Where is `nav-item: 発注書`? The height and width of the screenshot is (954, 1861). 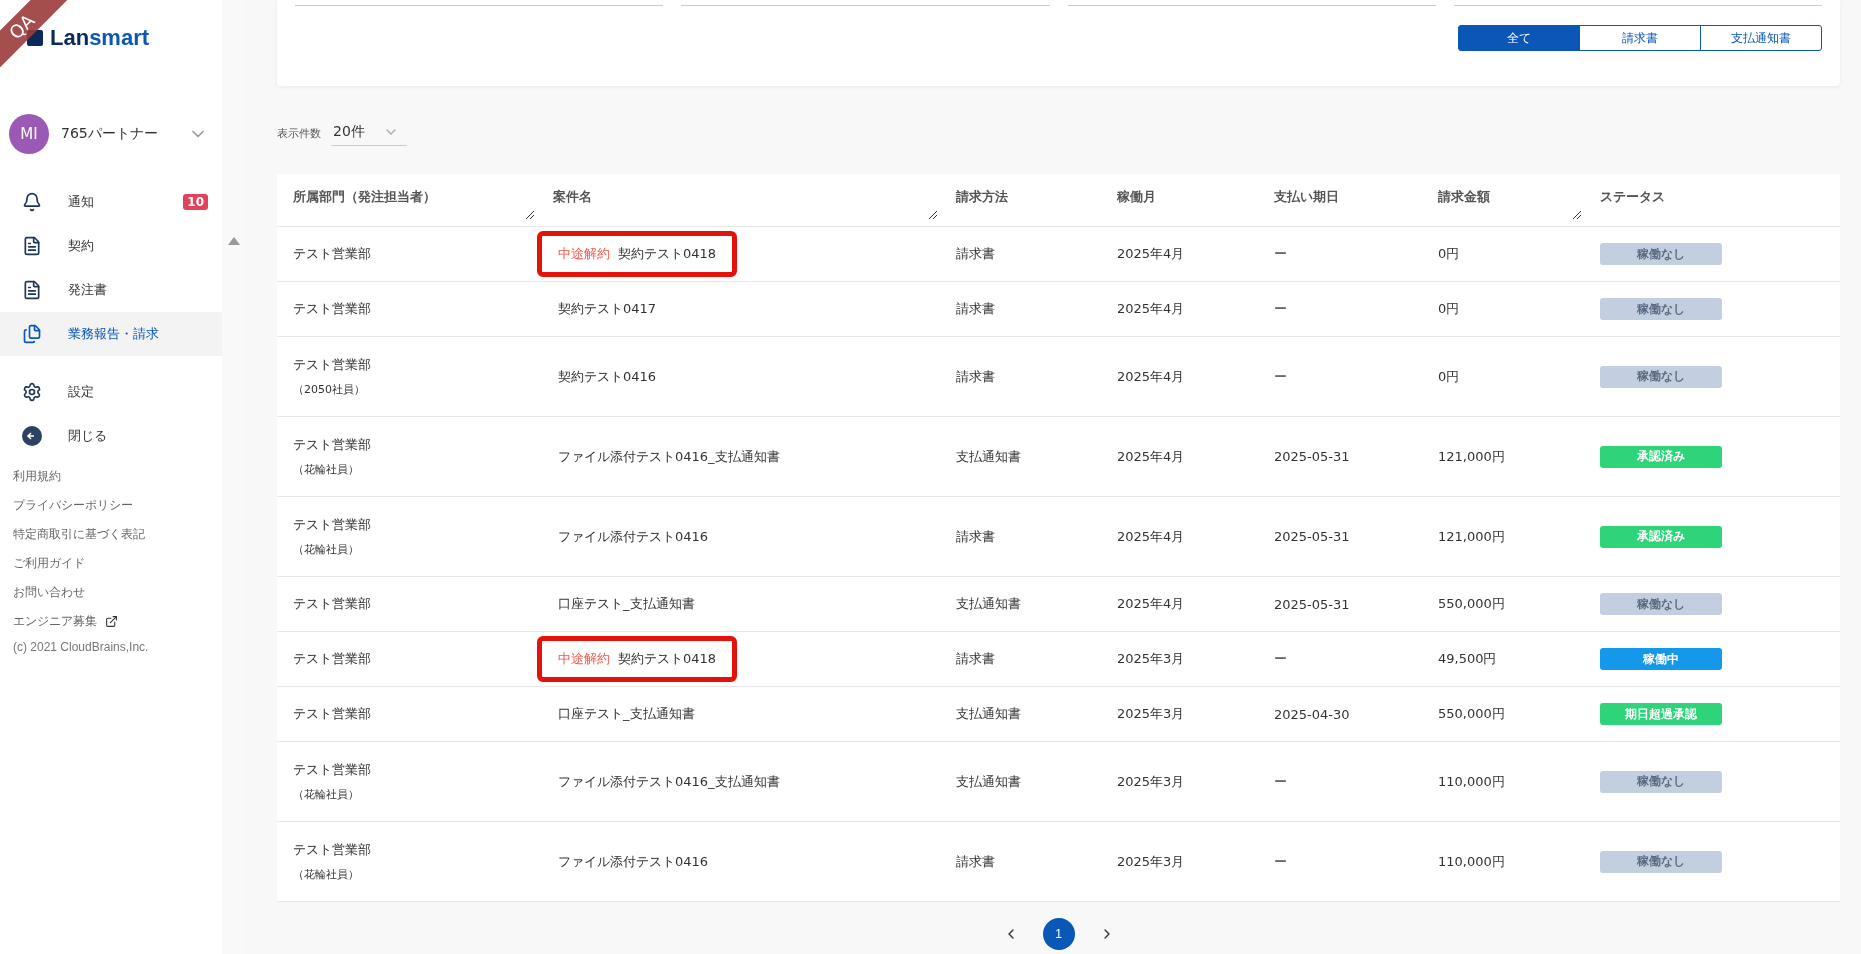
nav-item: 発注書 is located at coordinates (111, 290).